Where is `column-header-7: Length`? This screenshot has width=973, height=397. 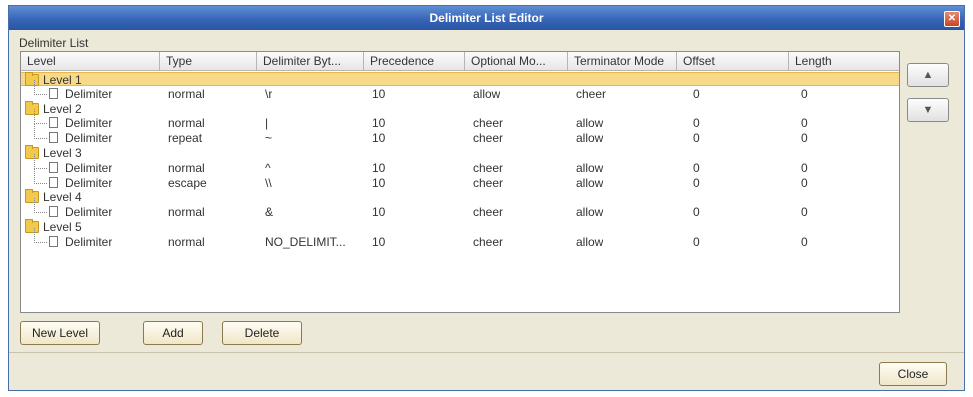 column-header-7: Length is located at coordinates (844, 61).